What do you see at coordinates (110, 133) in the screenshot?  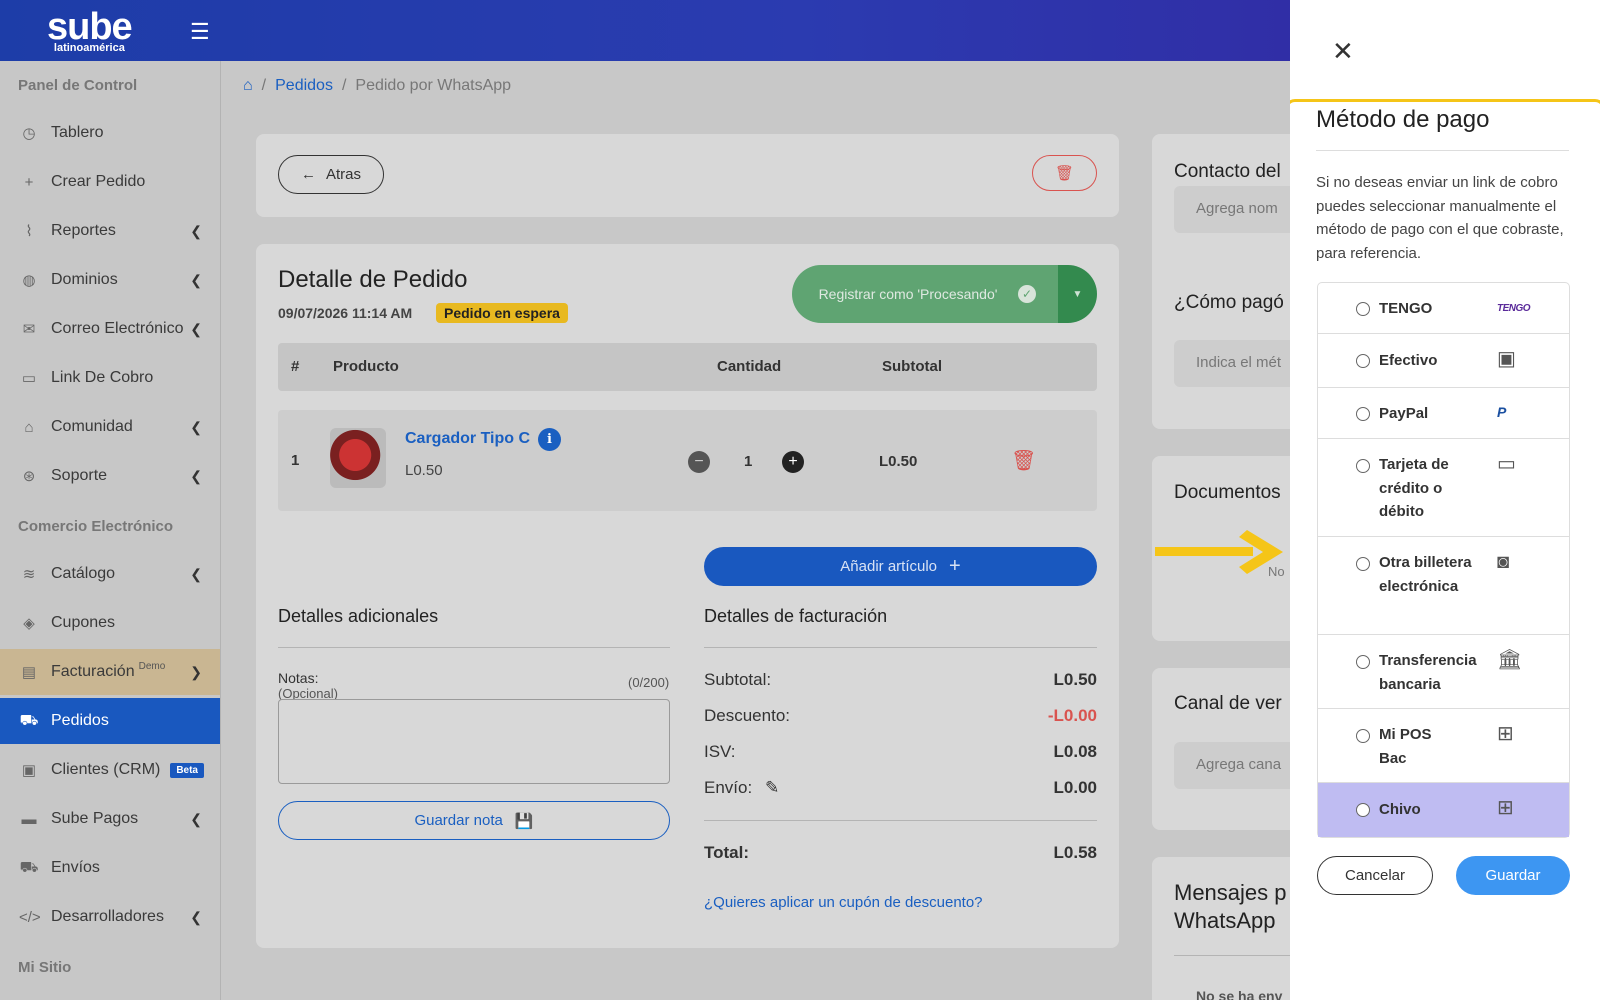 I see `sidebar-item-tablero: ◷ Tablero` at bounding box center [110, 133].